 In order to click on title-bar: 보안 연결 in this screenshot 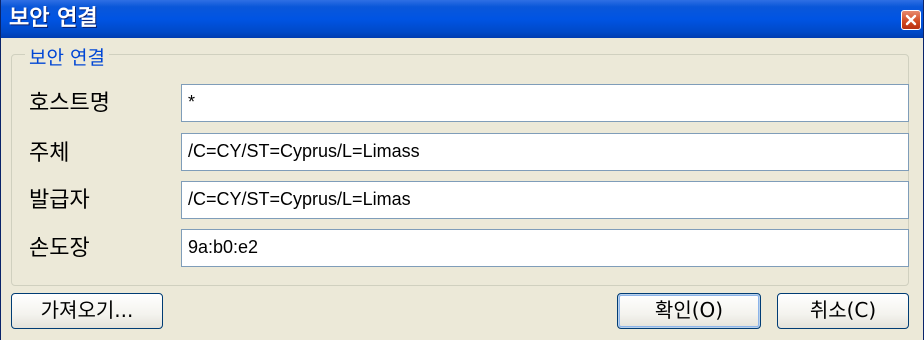, I will do `click(462, 19)`.